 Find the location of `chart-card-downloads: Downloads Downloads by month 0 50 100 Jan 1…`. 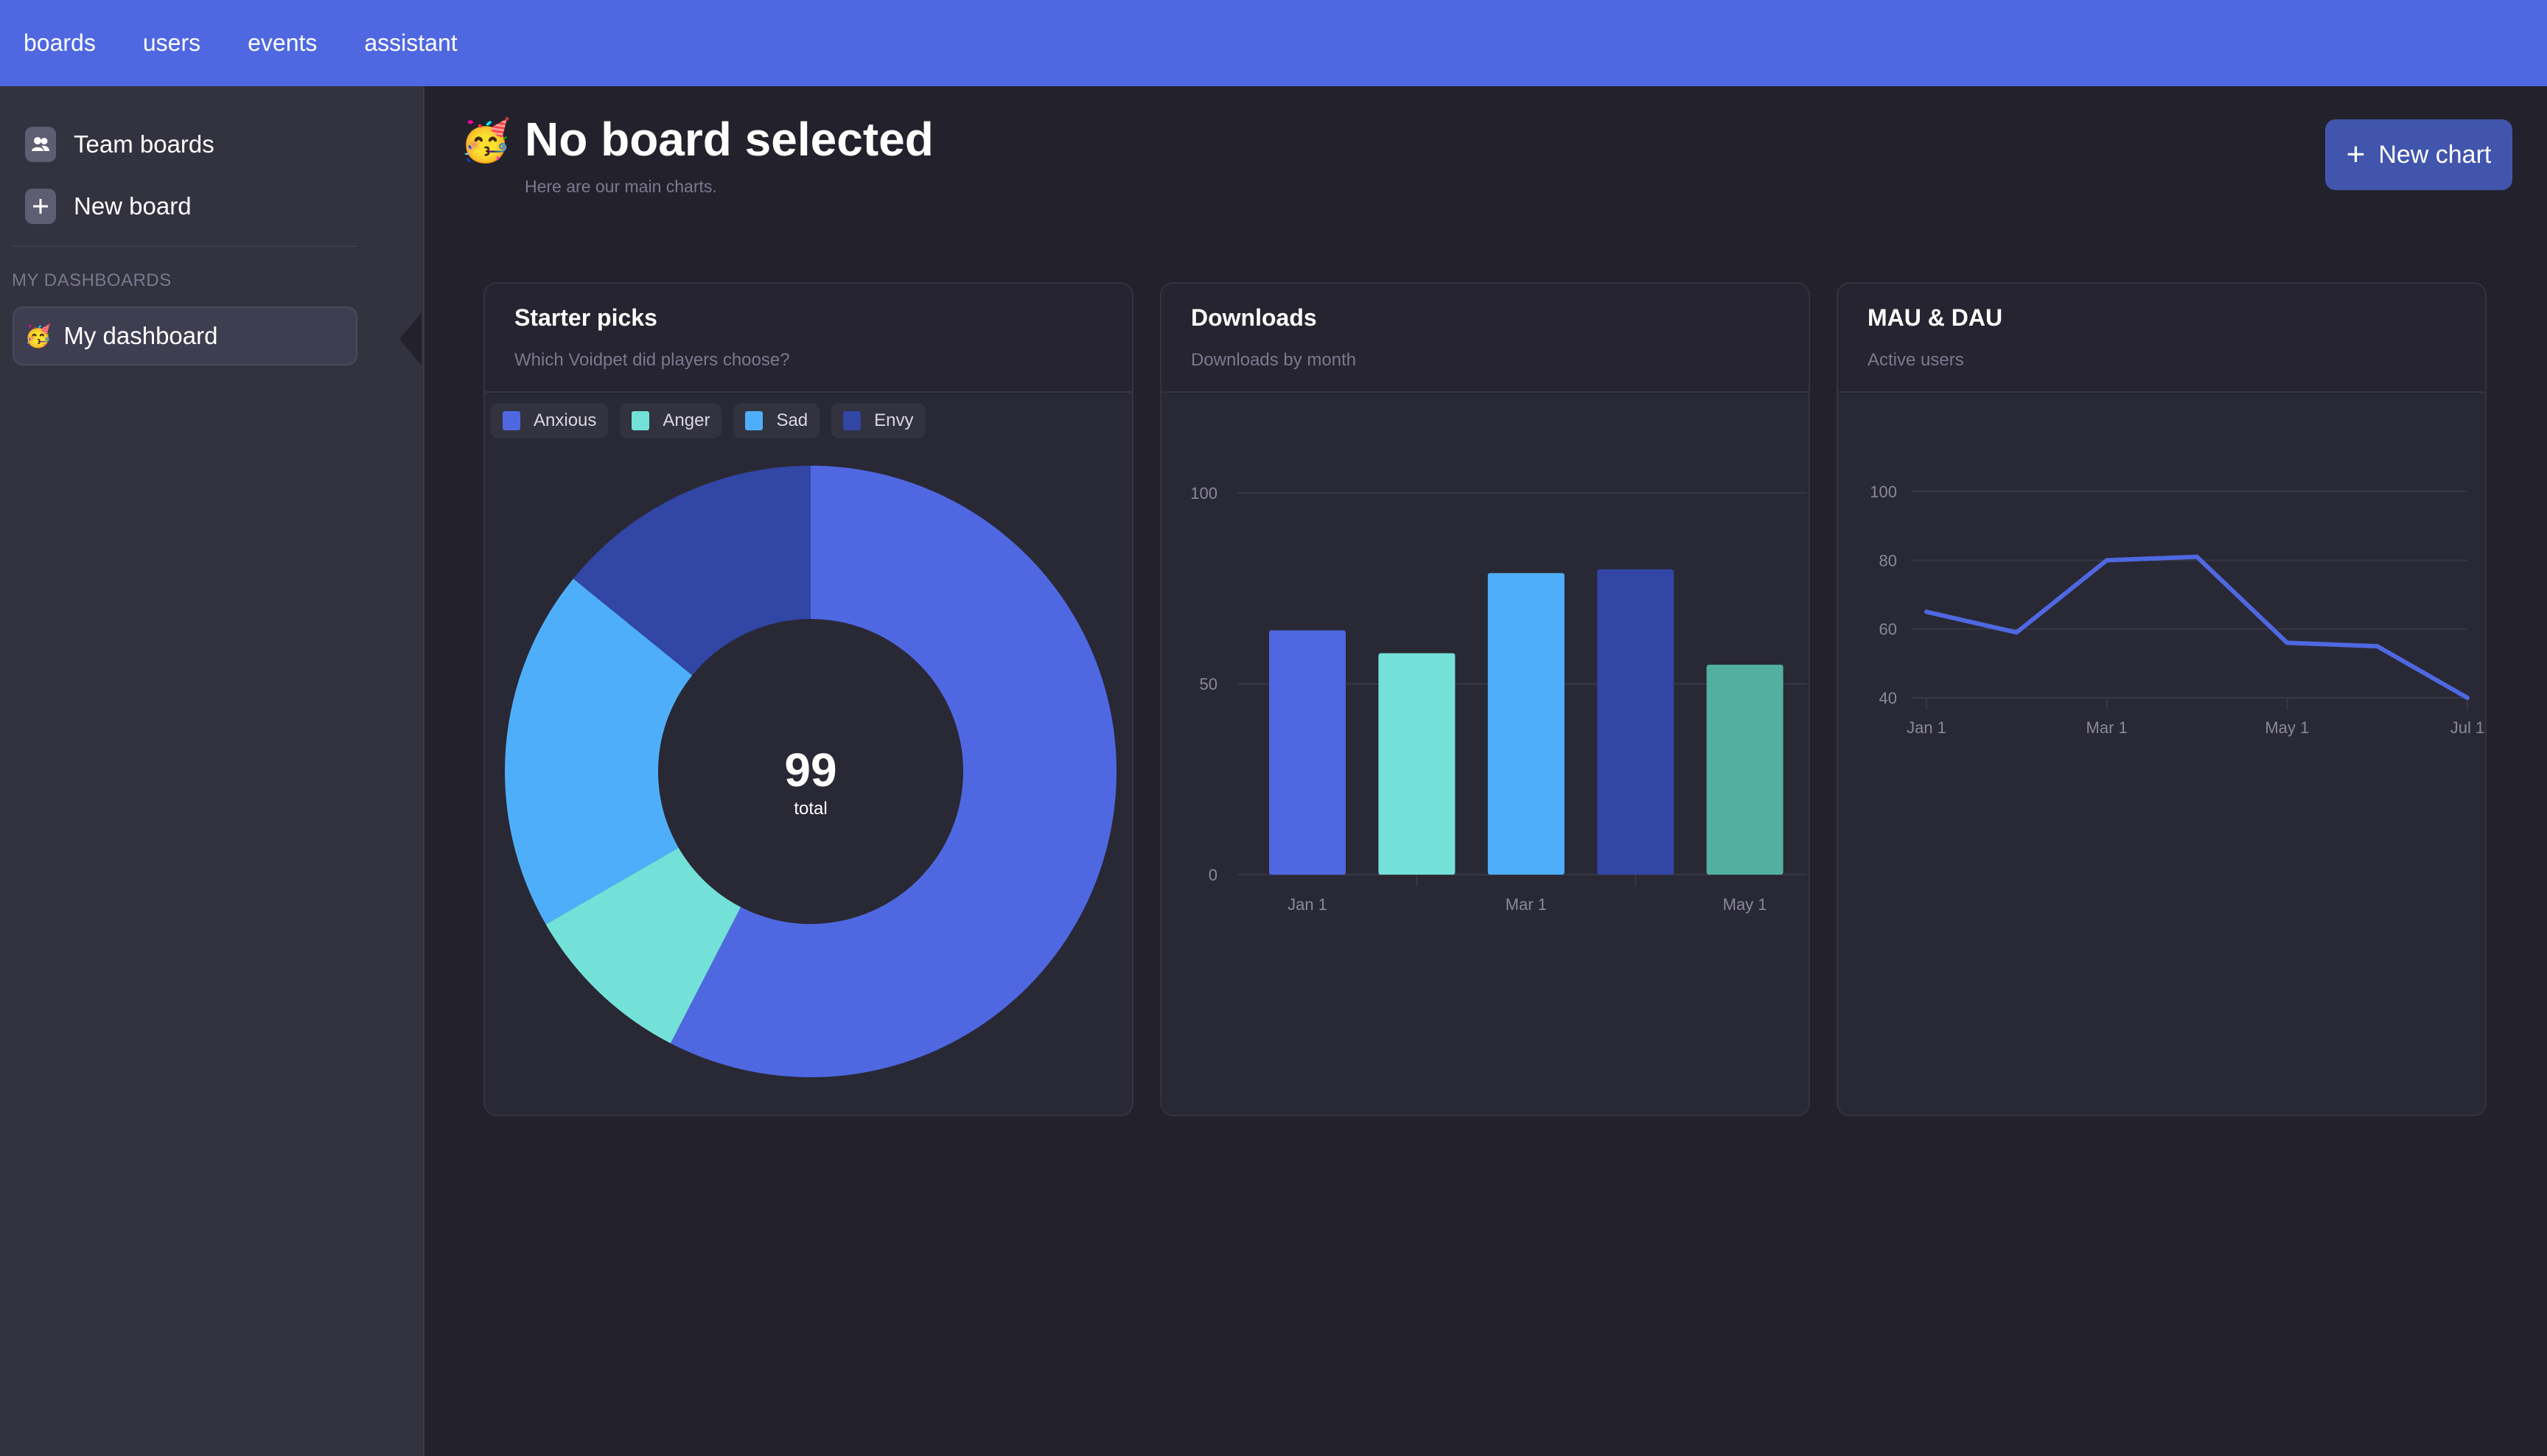

chart-card-downloads: Downloads Downloads by month 0 50 100 Jan 1… is located at coordinates (1485, 699).